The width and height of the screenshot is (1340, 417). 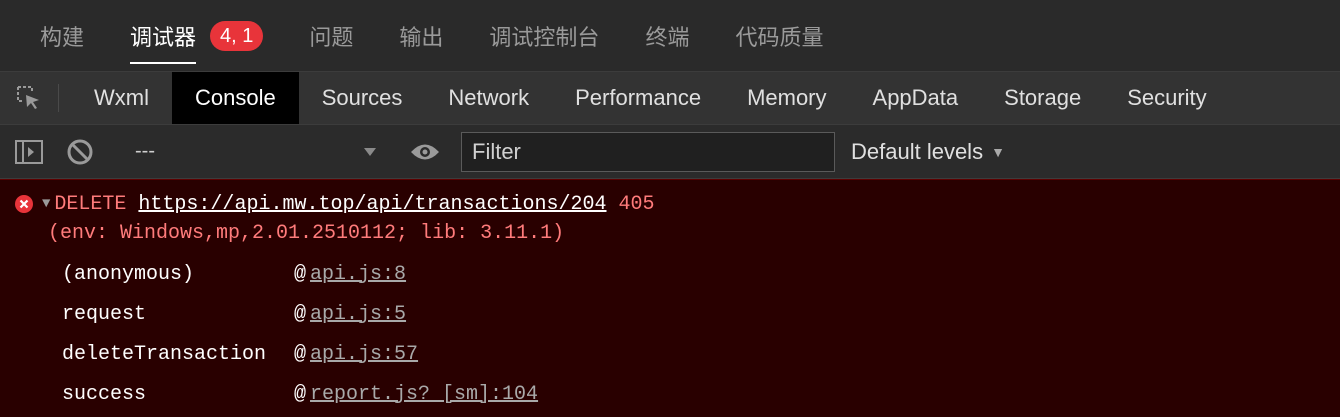 I want to click on block-icon, so click(x=80, y=151).